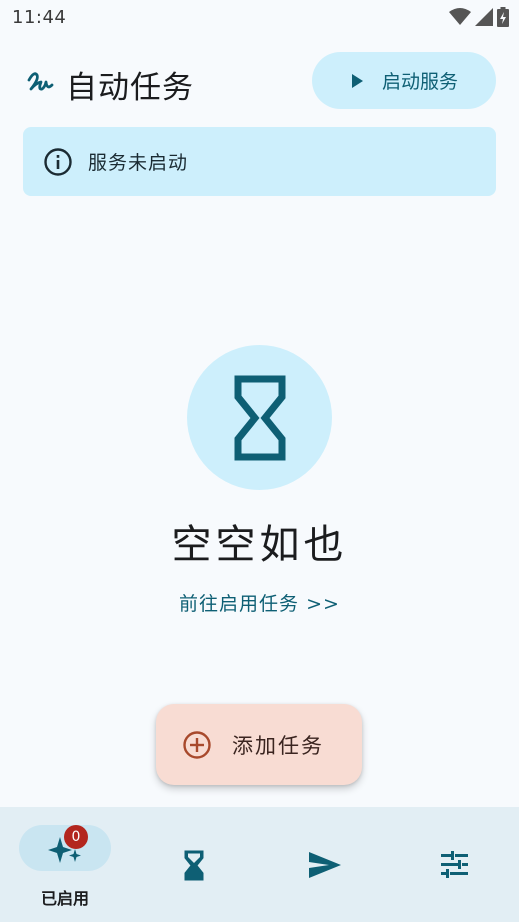 The width and height of the screenshot is (519, 922). I want to click on info-icon, so click(58, 161).